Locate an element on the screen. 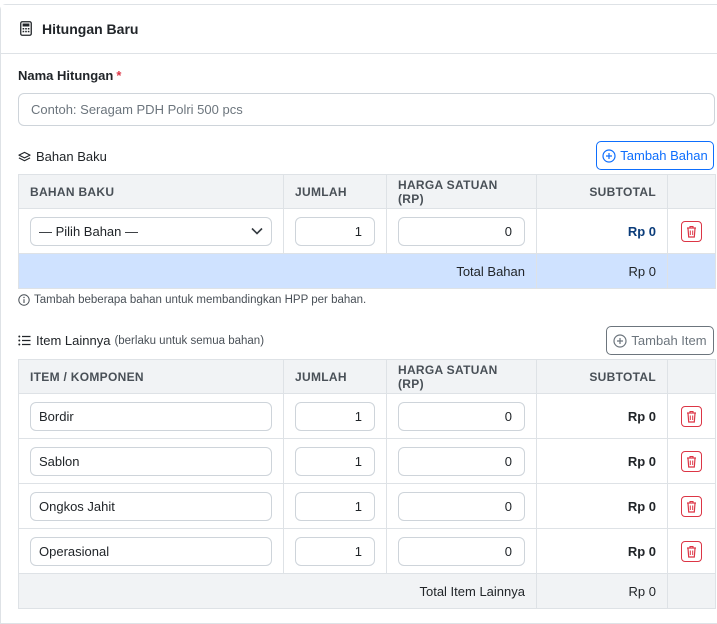 The height and width of the screenshot is (624, 717). item-lainnya-note: (berlaku untuk semua bahan) is located at coordinates (189, 340).